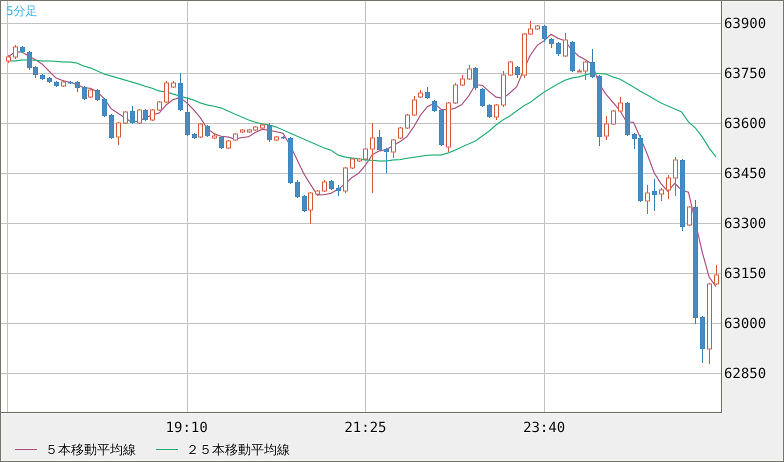 The width and height of the screenshot is (784, 462). I want to click on axis-label: 19:10, so click(187, 428).